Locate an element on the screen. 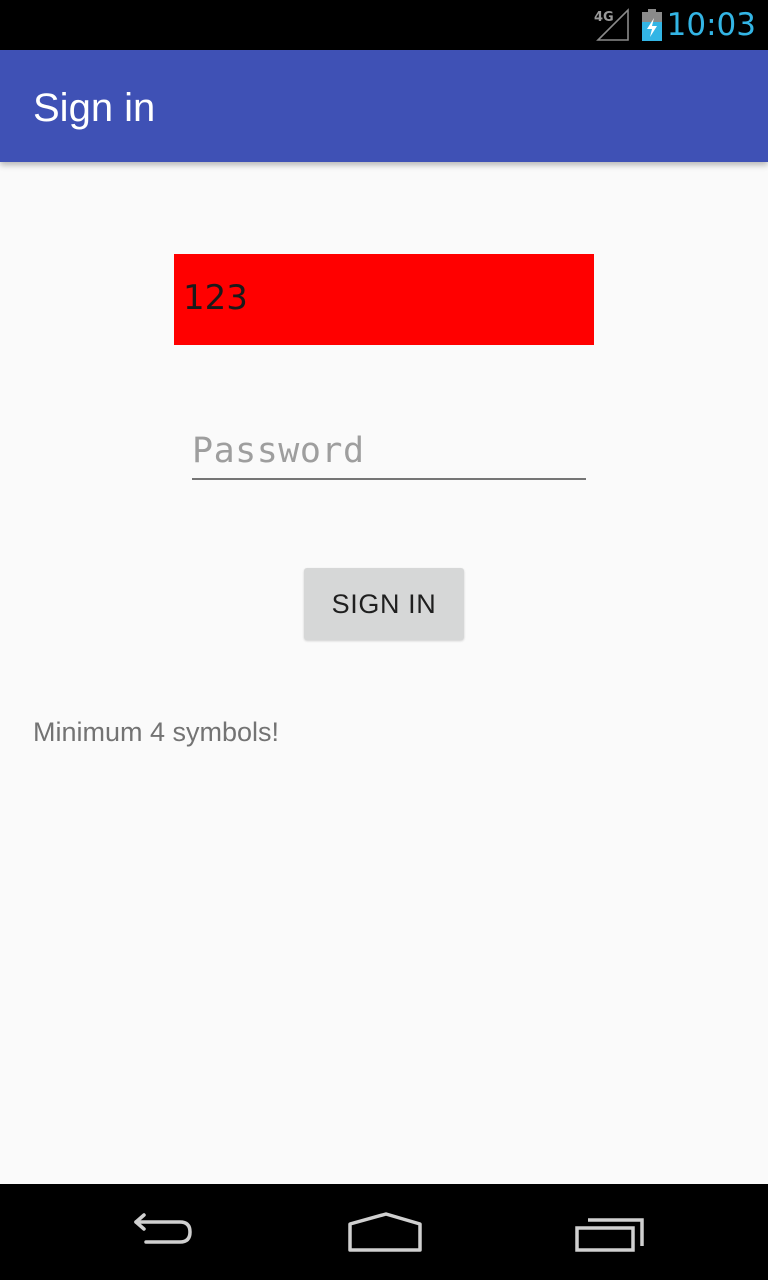 This screenshot has width=768, height=1280. back-button is located at coordinates (160, 1232).